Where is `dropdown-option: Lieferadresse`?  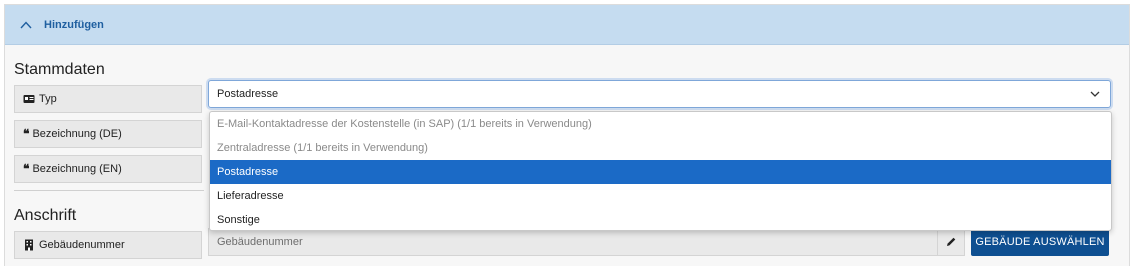
dropdown-option: Lieferadresse is located at coordinates (660, 196).